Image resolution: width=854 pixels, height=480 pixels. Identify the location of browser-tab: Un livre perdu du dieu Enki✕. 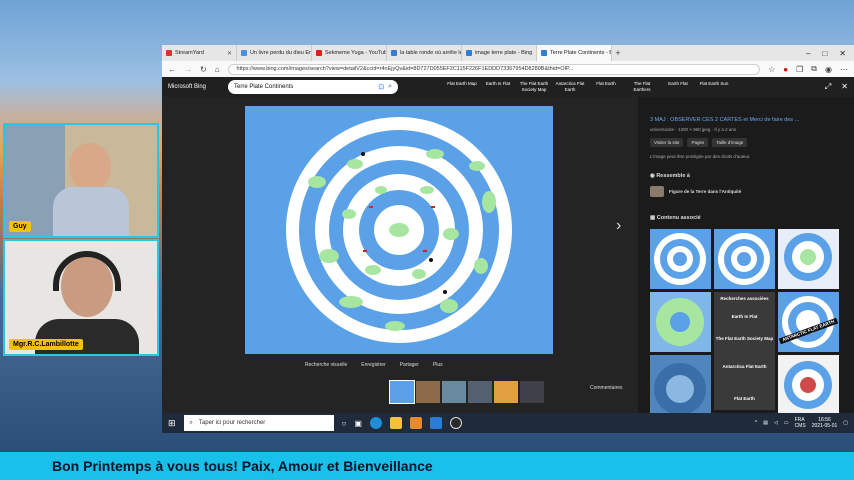
(274, 53).